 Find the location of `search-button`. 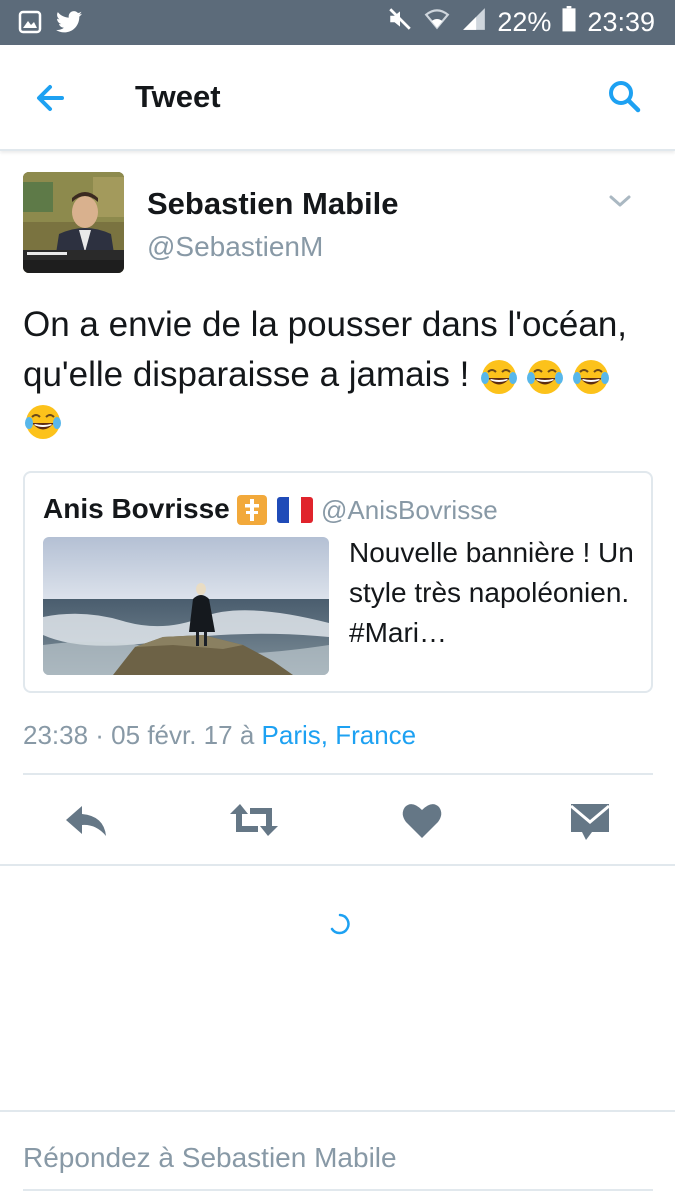

search-button is located at coordinates (625, 97).